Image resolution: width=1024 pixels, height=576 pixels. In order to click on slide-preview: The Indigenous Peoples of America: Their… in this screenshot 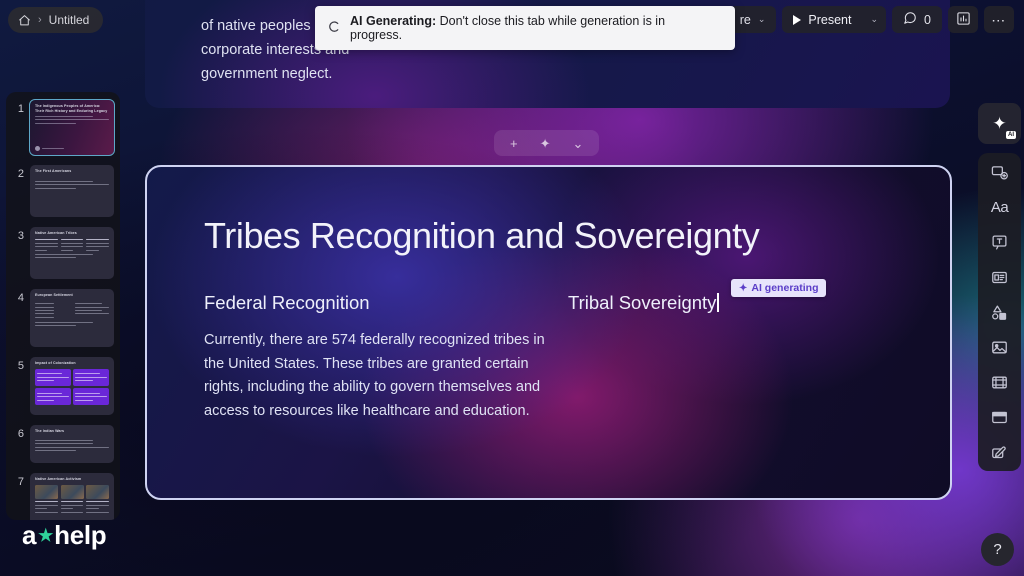, I will do `click(72, 127)`.